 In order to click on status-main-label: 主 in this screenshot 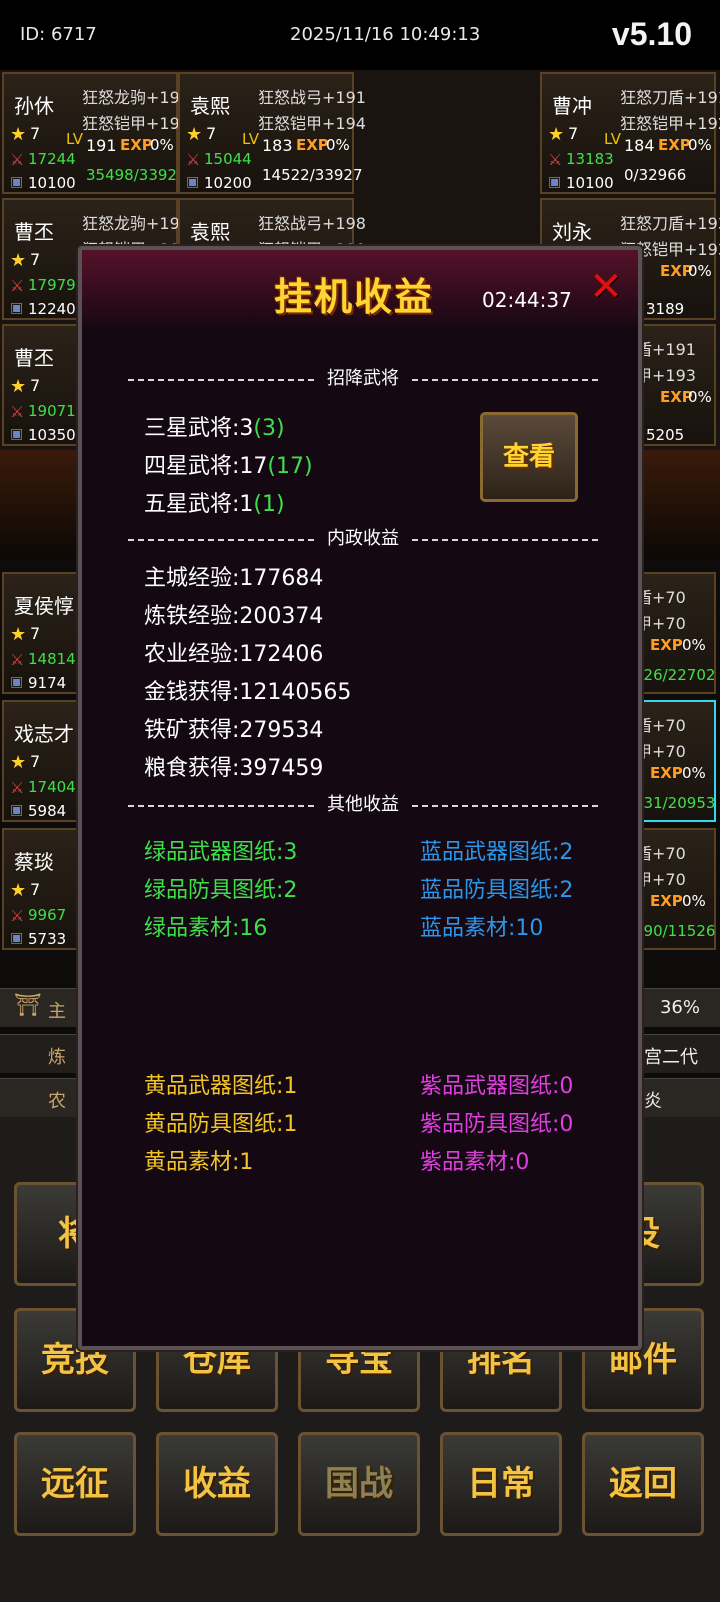, I will do `click(57, 1011)`.